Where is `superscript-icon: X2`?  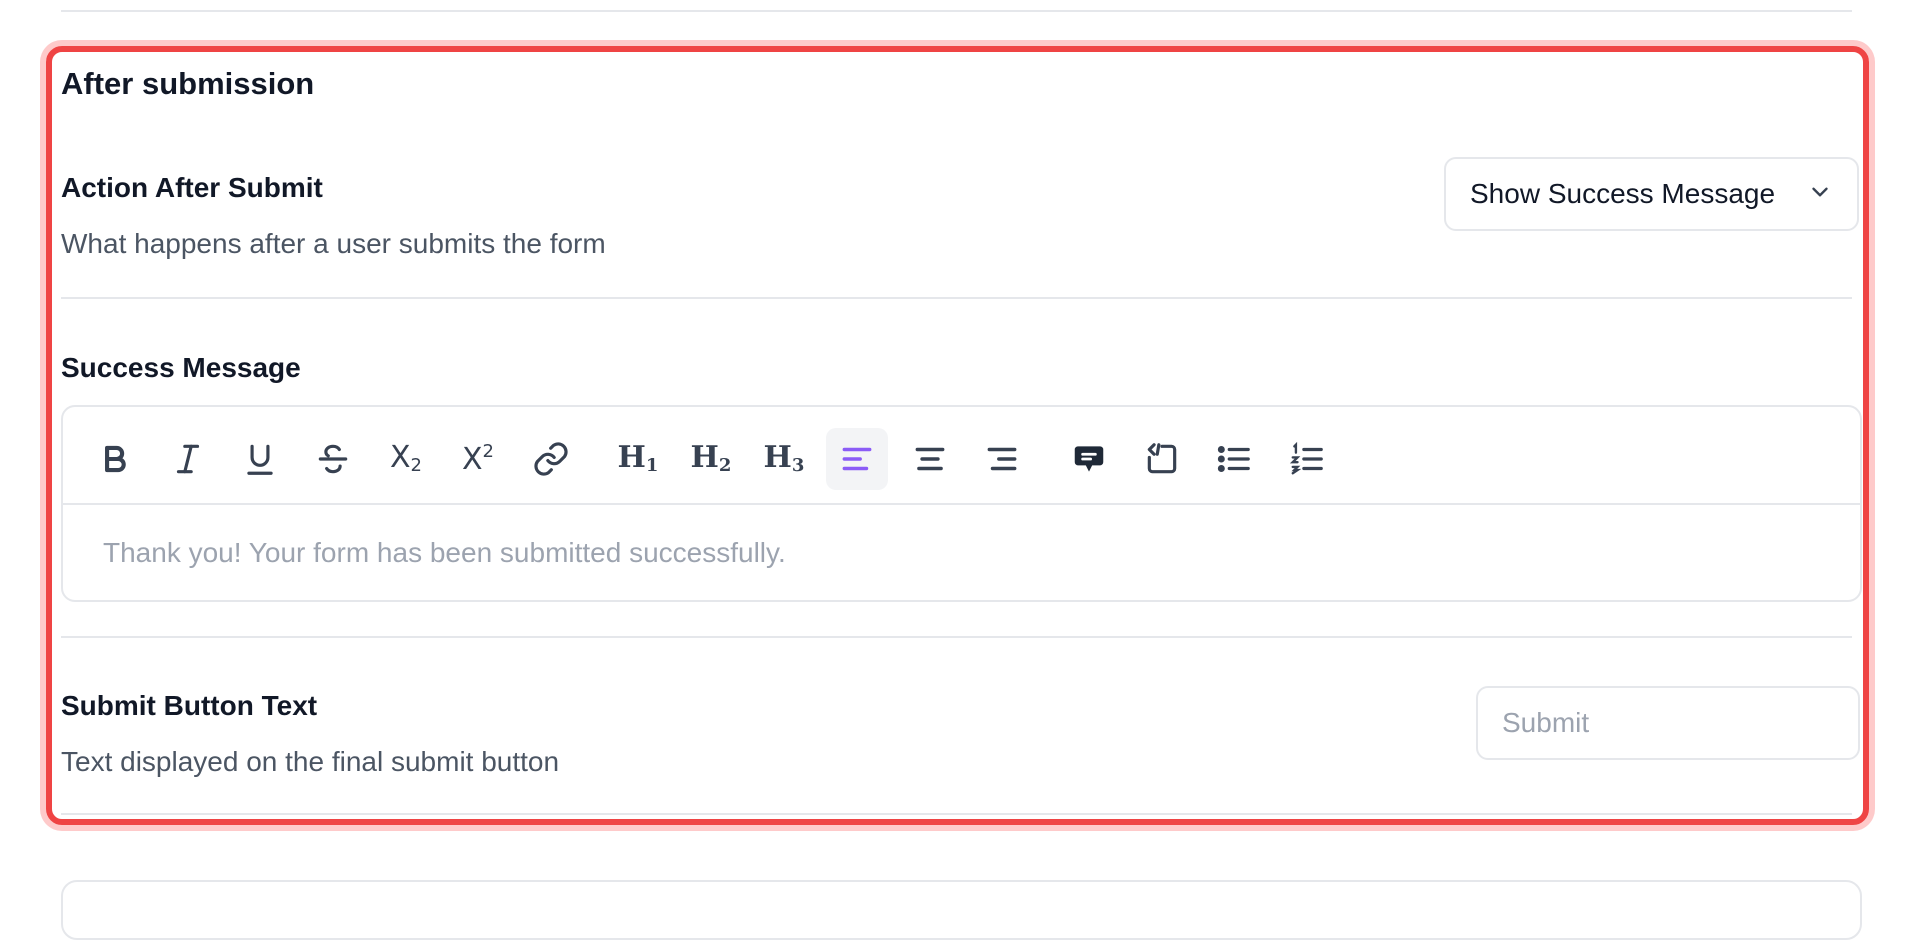 superscript-icon: X2 is located at coordinates (477, 459).